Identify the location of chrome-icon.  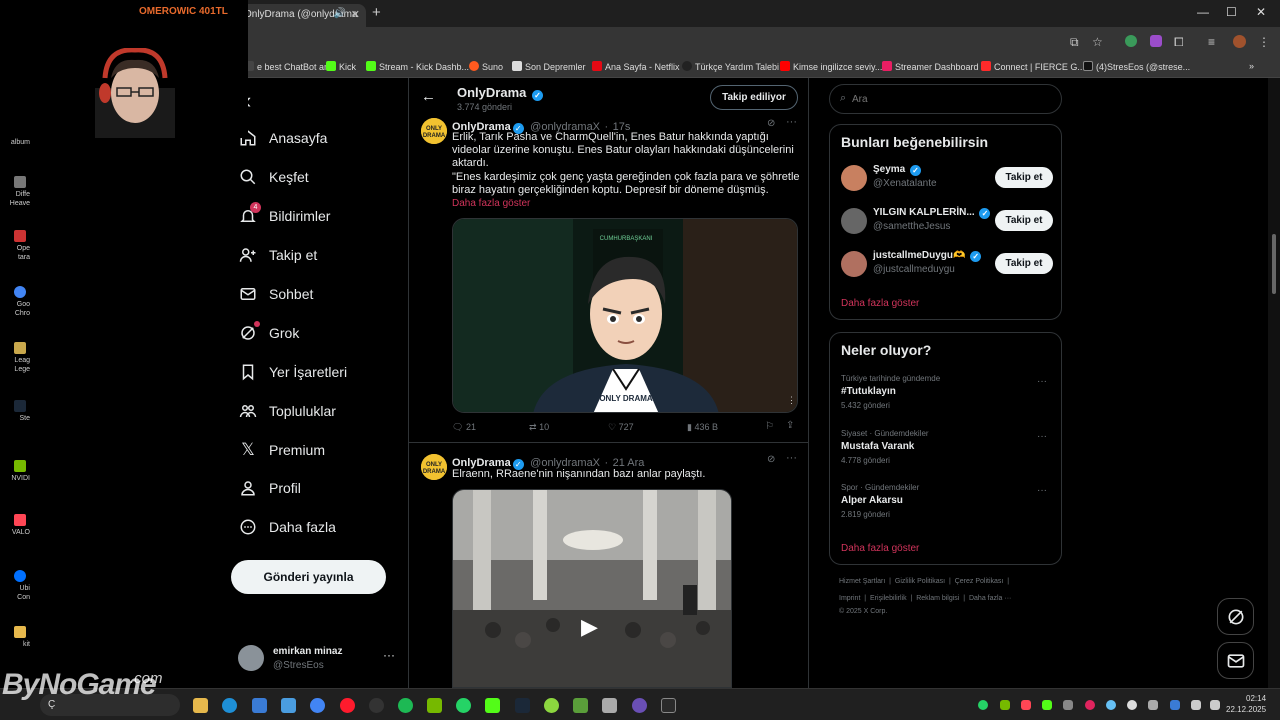
(317, 705).